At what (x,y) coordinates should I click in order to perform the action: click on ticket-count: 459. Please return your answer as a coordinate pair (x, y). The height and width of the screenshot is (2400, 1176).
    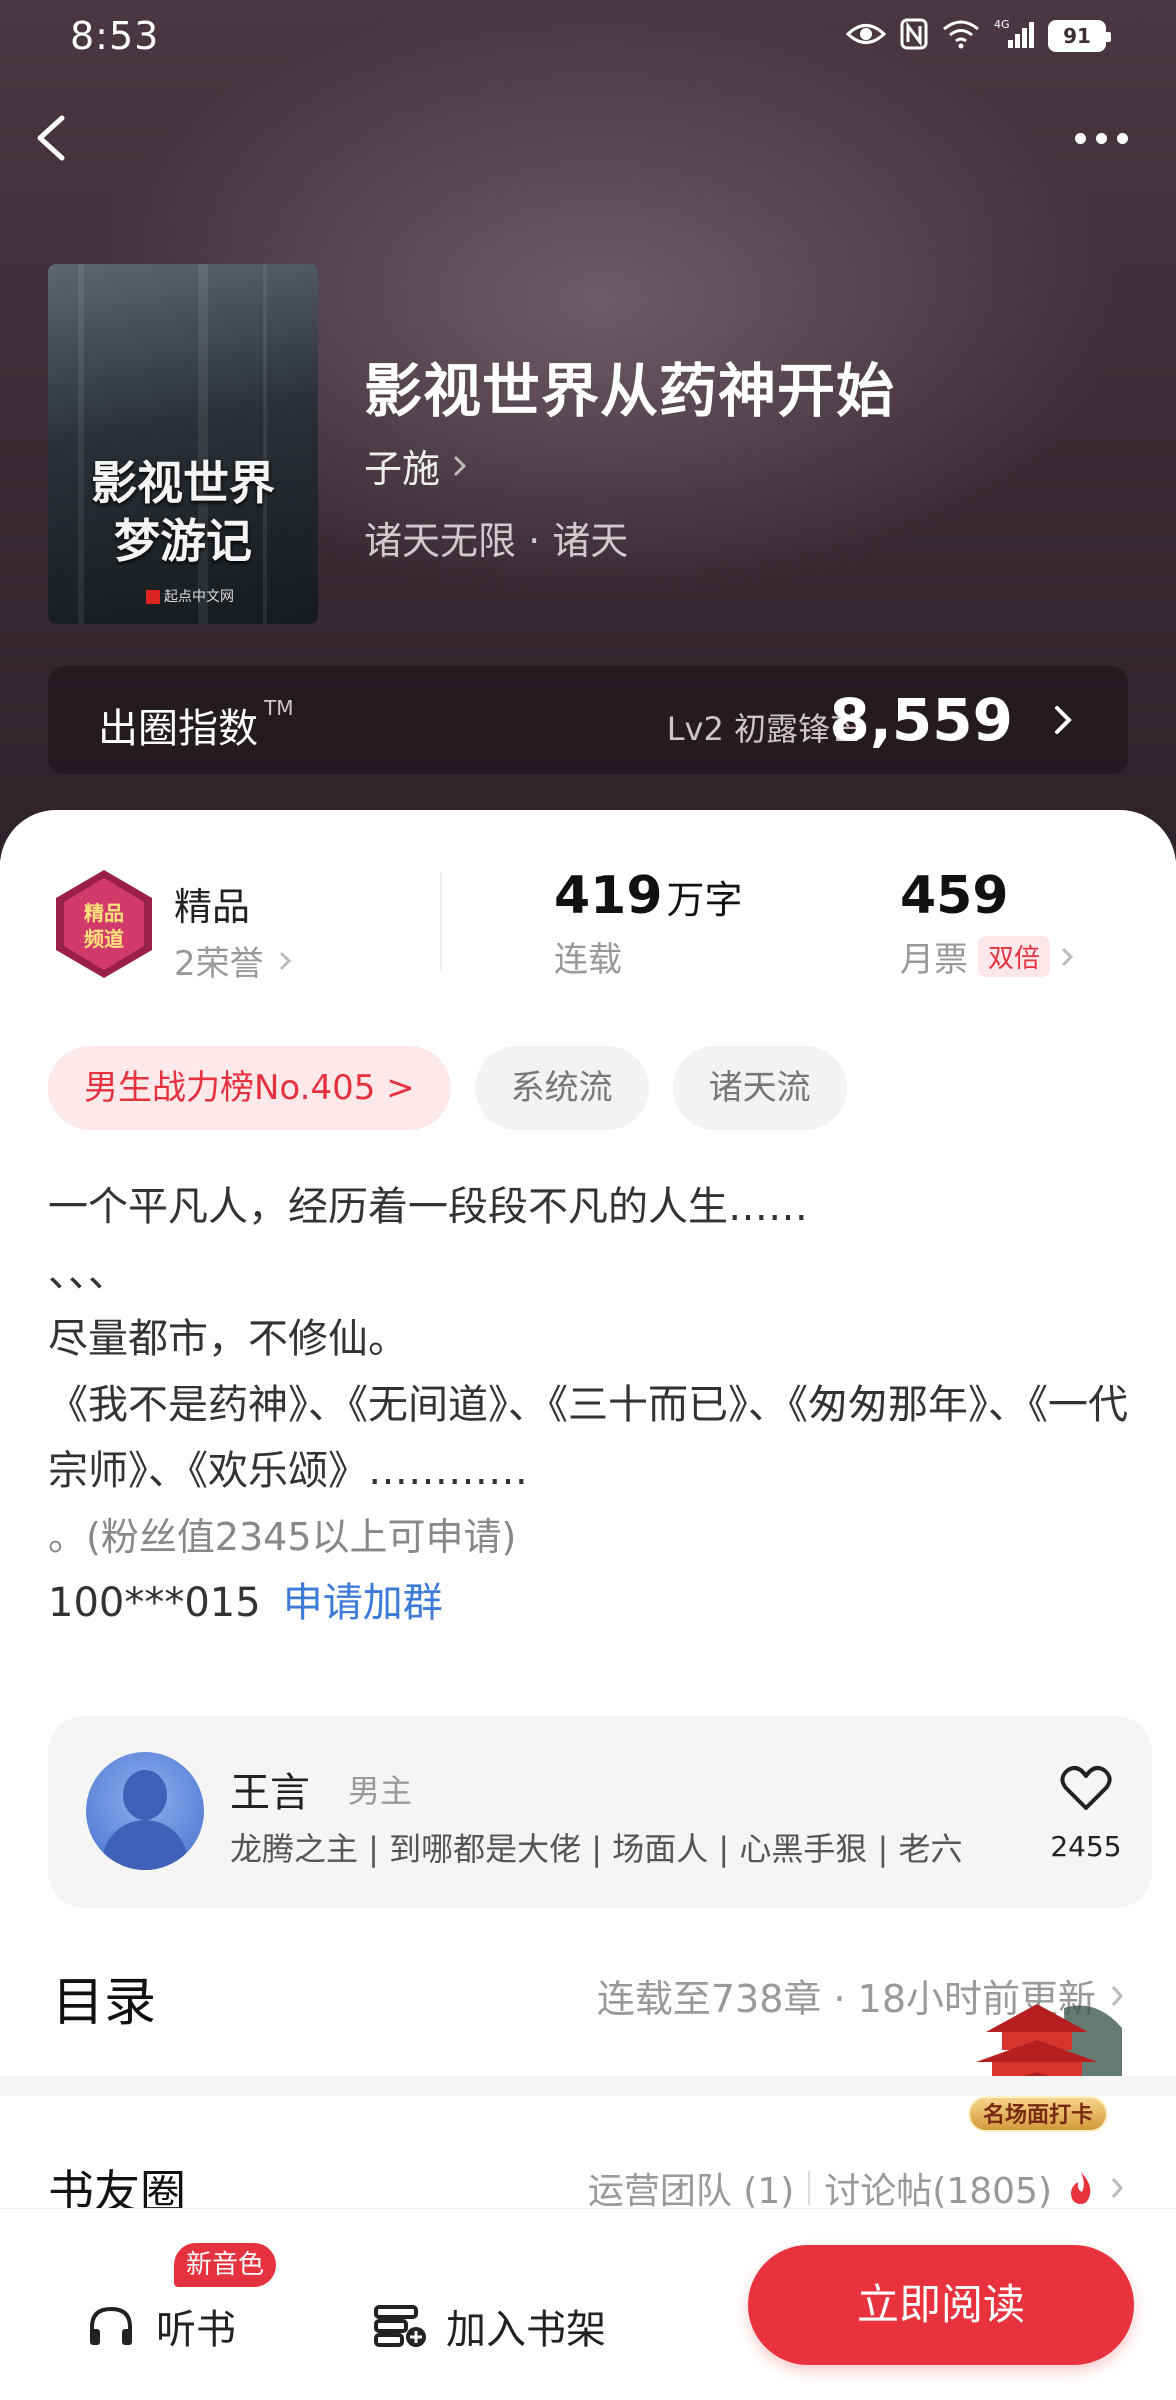
    Looking at the image, I should click on (954, 896).